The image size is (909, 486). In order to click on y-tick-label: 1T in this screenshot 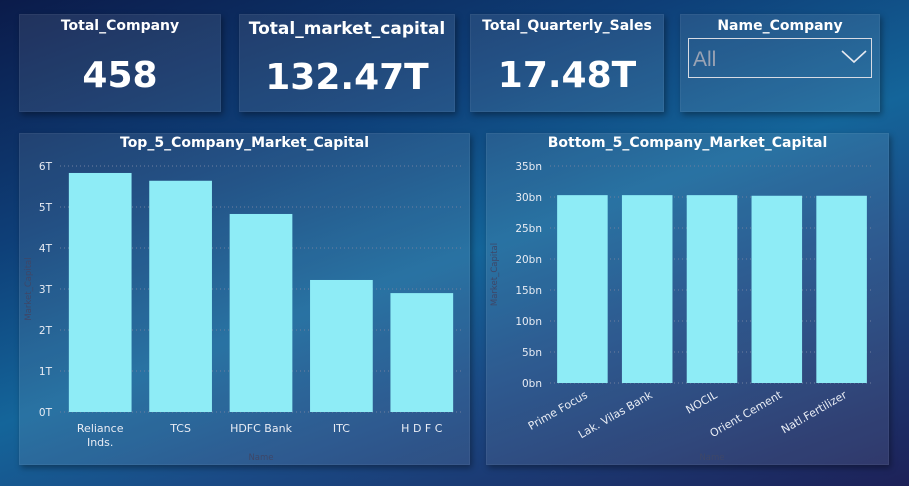, I will do `click(46, 372)`.